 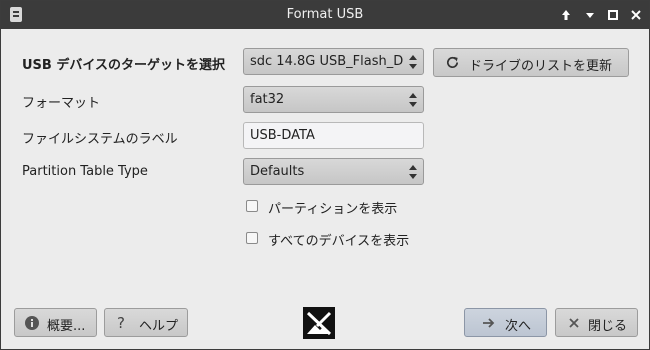 What do you see at coordinates (123, 65) in the screenshot?
I see `target-device-label: USB デバイスのターゲットを選択` at bounding box center [123, 65].